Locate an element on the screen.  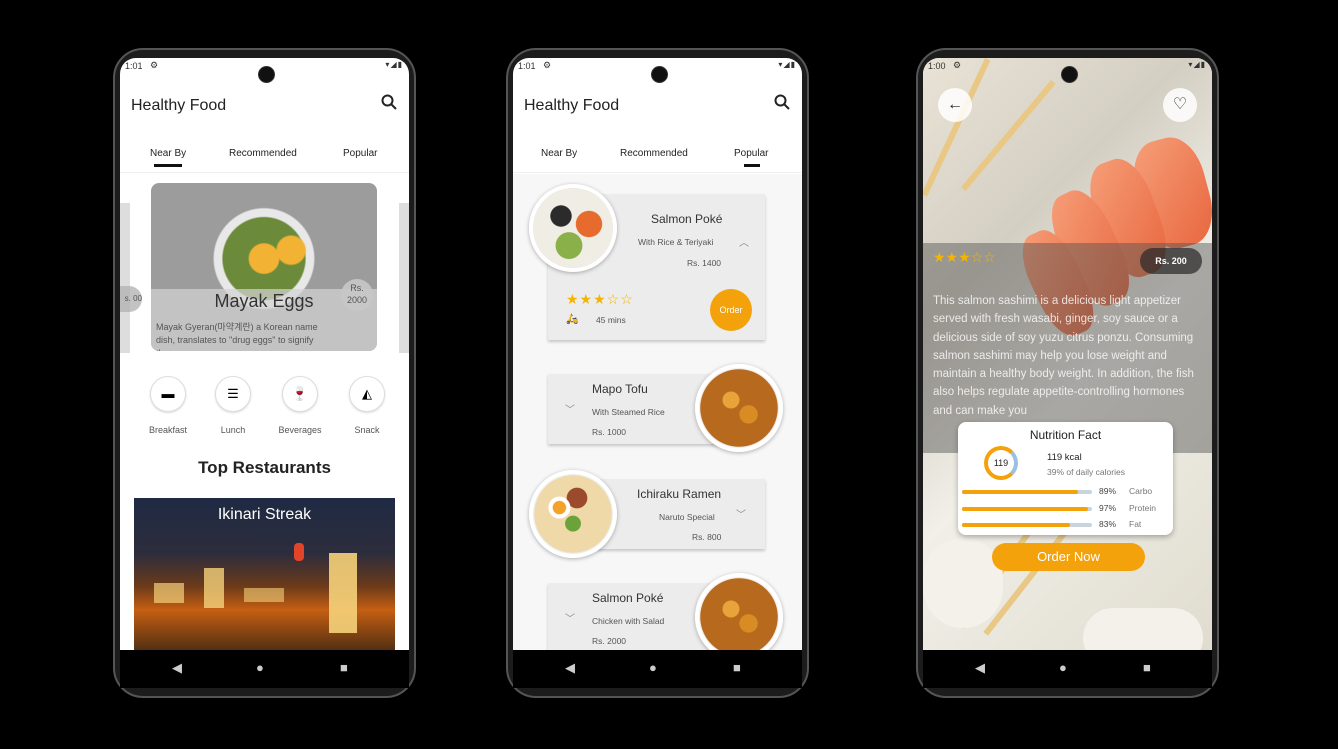
category-breakfast: ▬ Breakfast is located at coordinates (168, 405).